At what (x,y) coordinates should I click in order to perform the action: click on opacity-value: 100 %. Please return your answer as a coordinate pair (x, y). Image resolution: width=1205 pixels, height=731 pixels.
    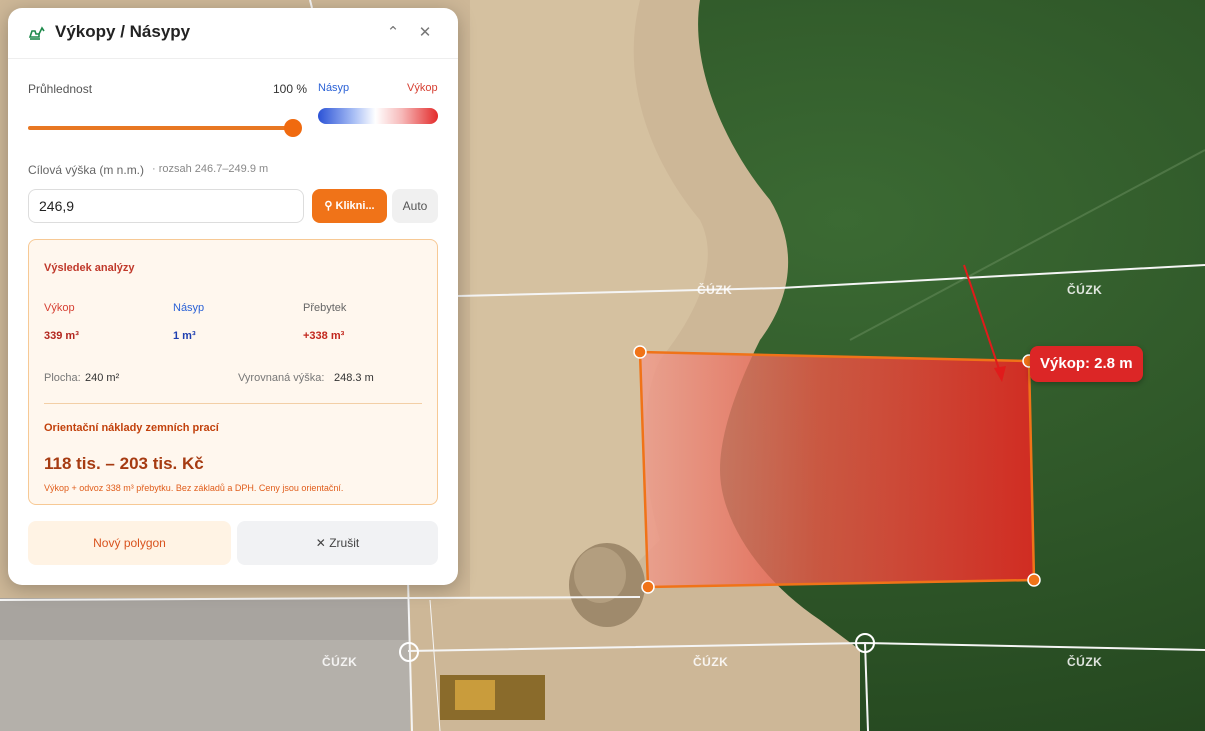
    Looking at the image, I should click on (290, 89).